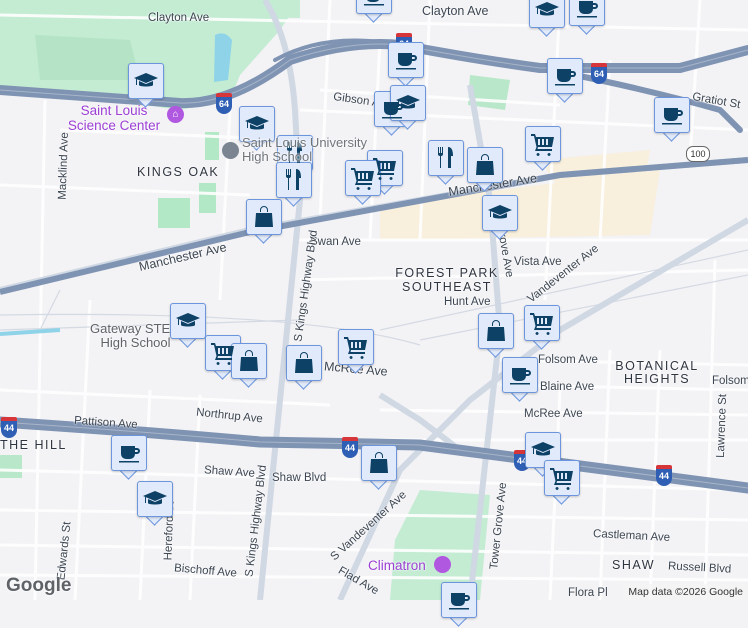  Describe the element at coordinates (397, 565) in the screenshot. I see `poi-climatron: Climatron` at that location.